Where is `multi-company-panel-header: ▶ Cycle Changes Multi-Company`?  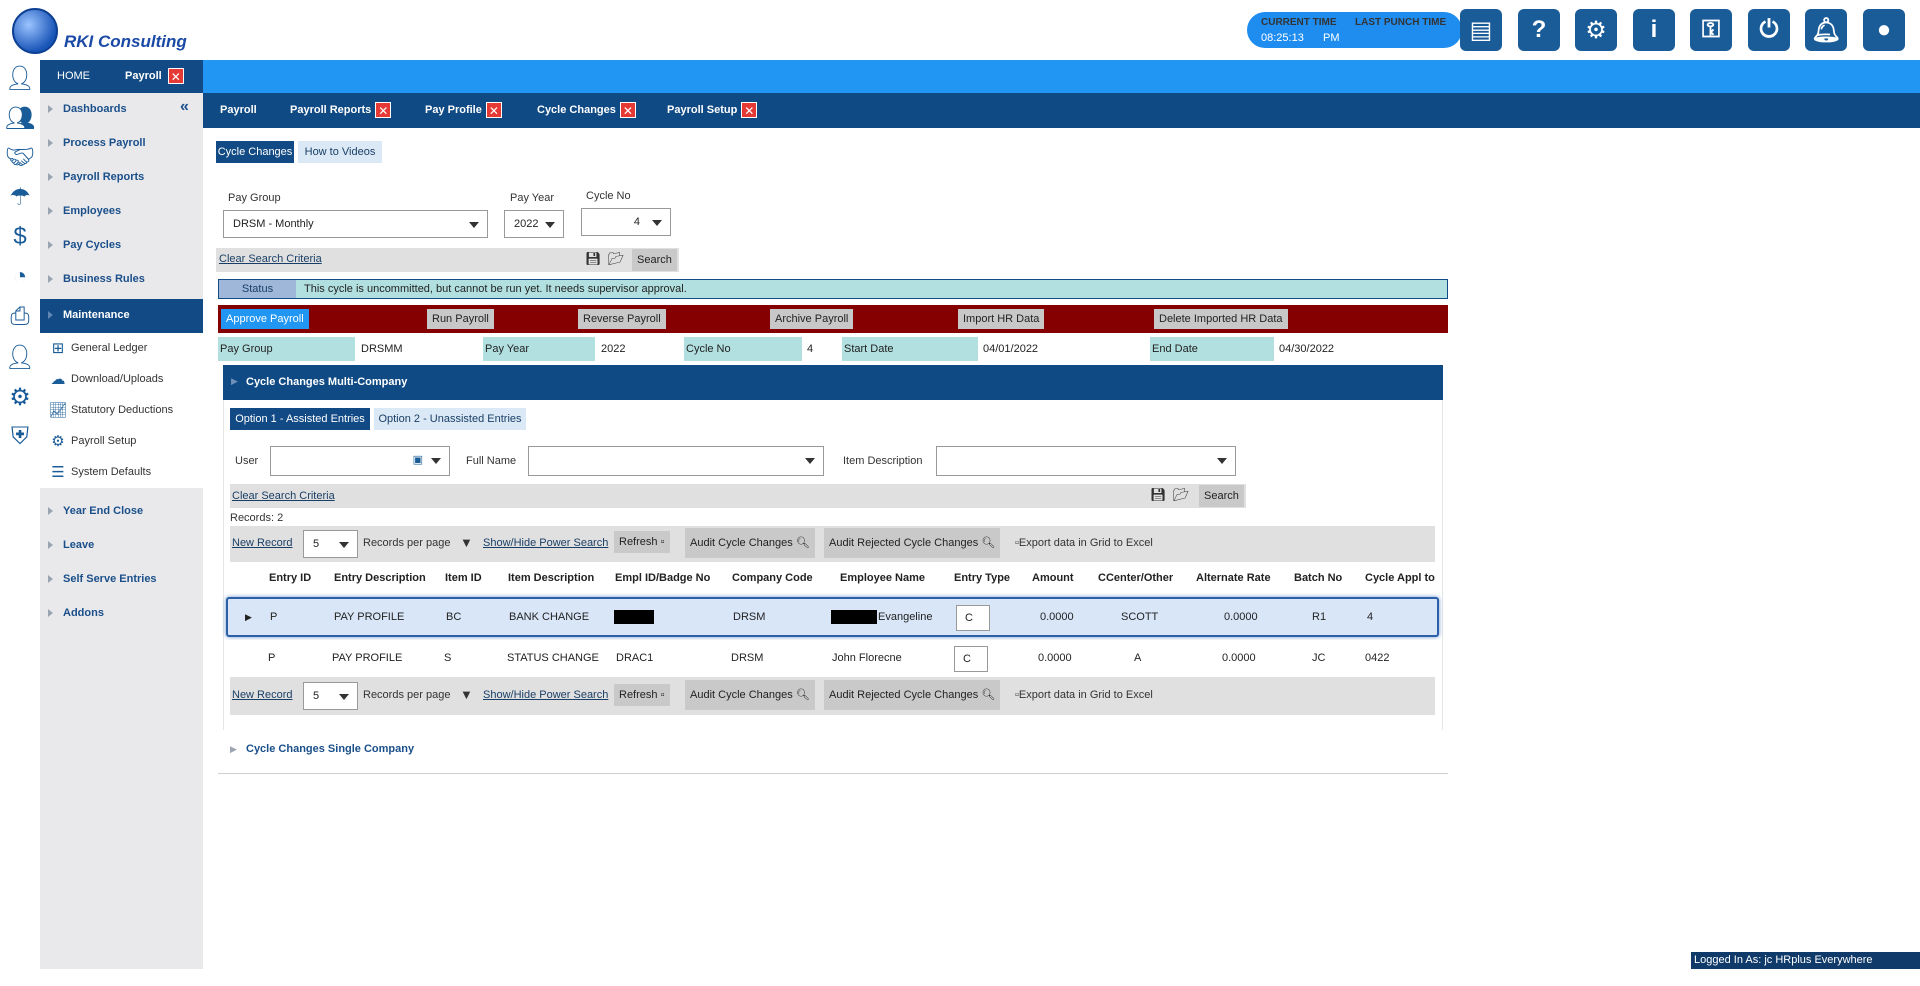
multi-company-panel-header: ▶ Cycle Changes Multi-Company is located at coordinates (833, 382).